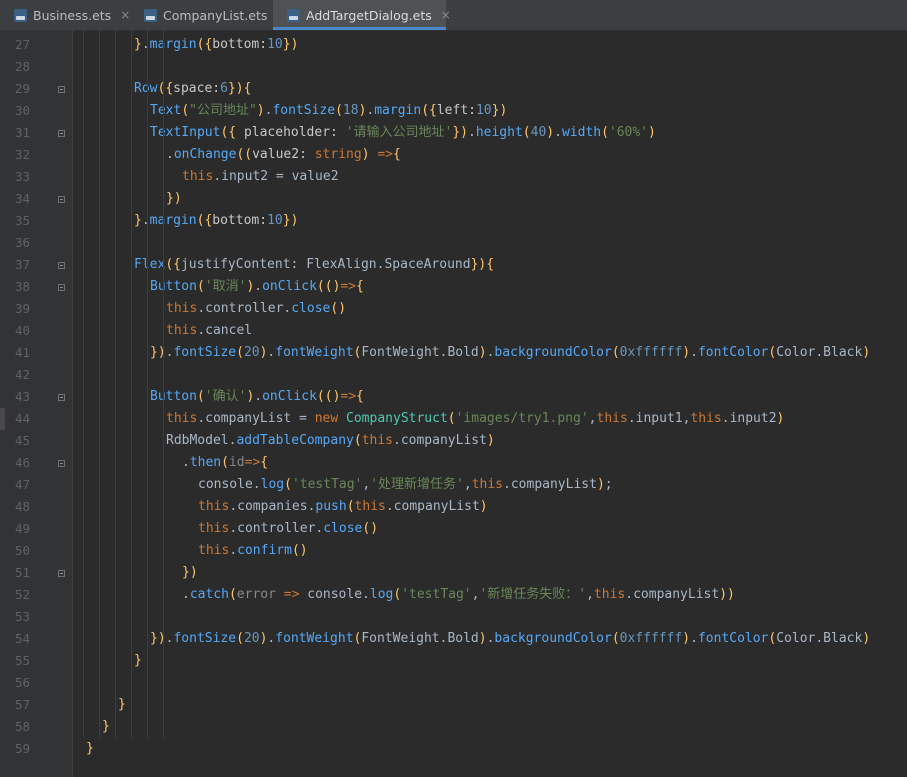 This screenshot has height=777, width=907. I want to click on code-token: space:, so click(197, 88).